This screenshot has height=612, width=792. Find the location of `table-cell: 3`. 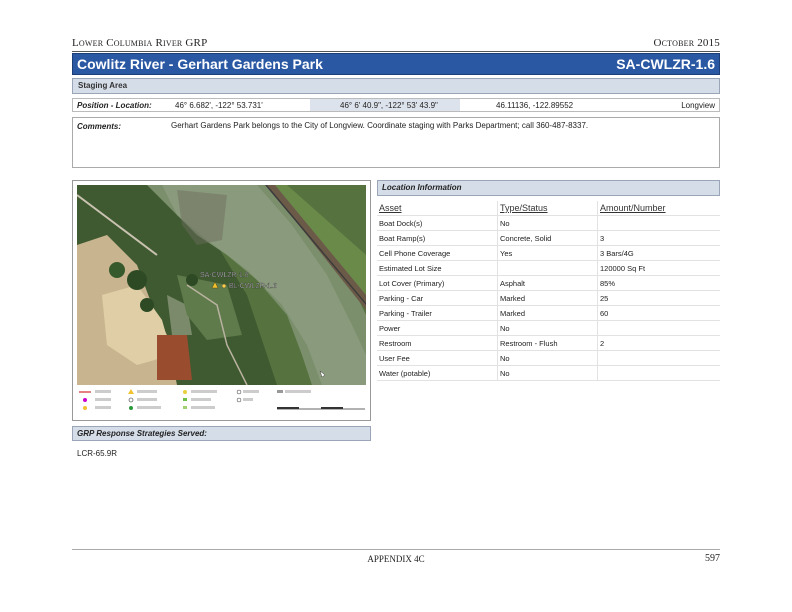

table-cell: 3 is located at coordinates (658, 238).